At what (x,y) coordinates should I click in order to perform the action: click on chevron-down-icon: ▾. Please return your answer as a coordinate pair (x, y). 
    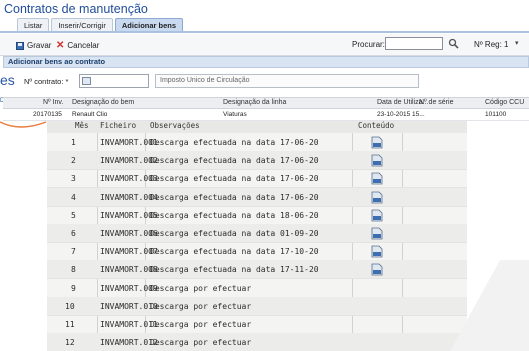
    Looking at the image, I should click on (517, 43).